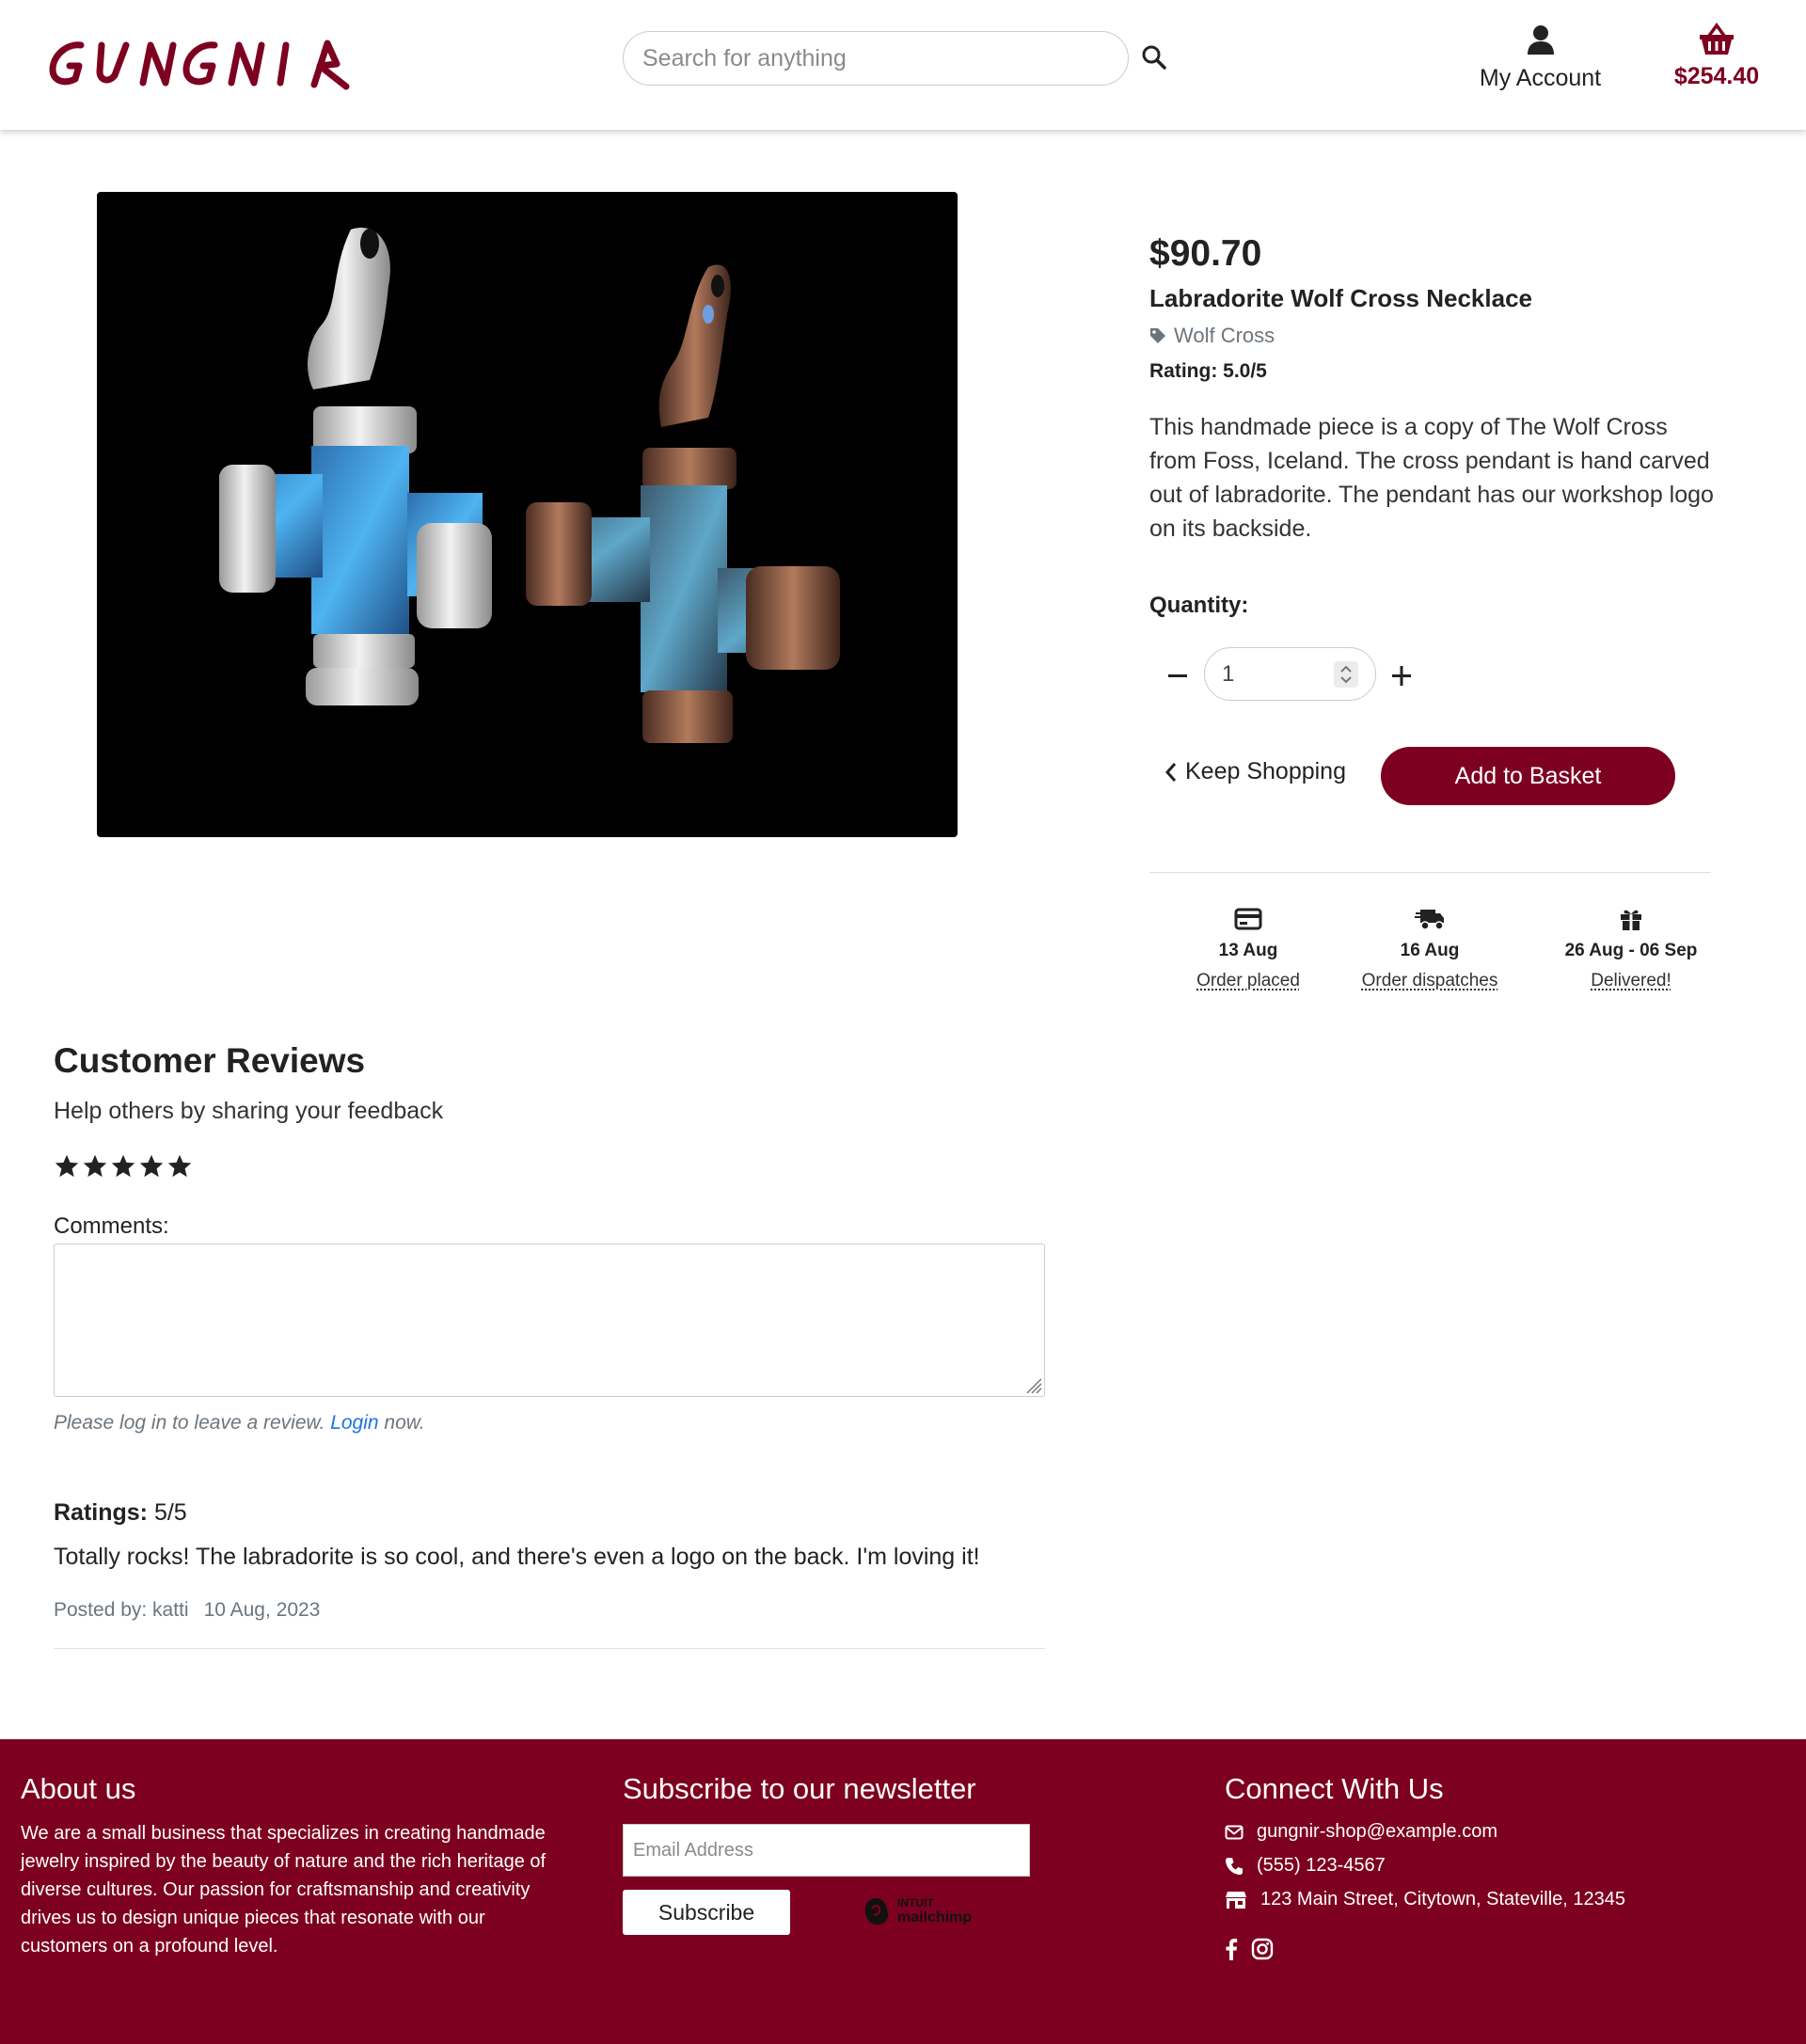  I want to click on reviews-subtitle: Help others by sharing your feedback, so click(249, 1111).